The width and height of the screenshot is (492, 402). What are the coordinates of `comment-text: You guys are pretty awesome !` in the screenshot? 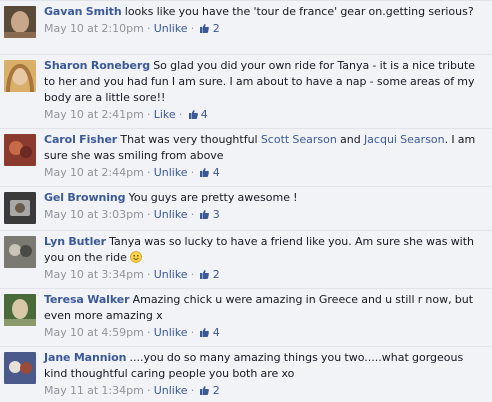 It's located at (213, 197).